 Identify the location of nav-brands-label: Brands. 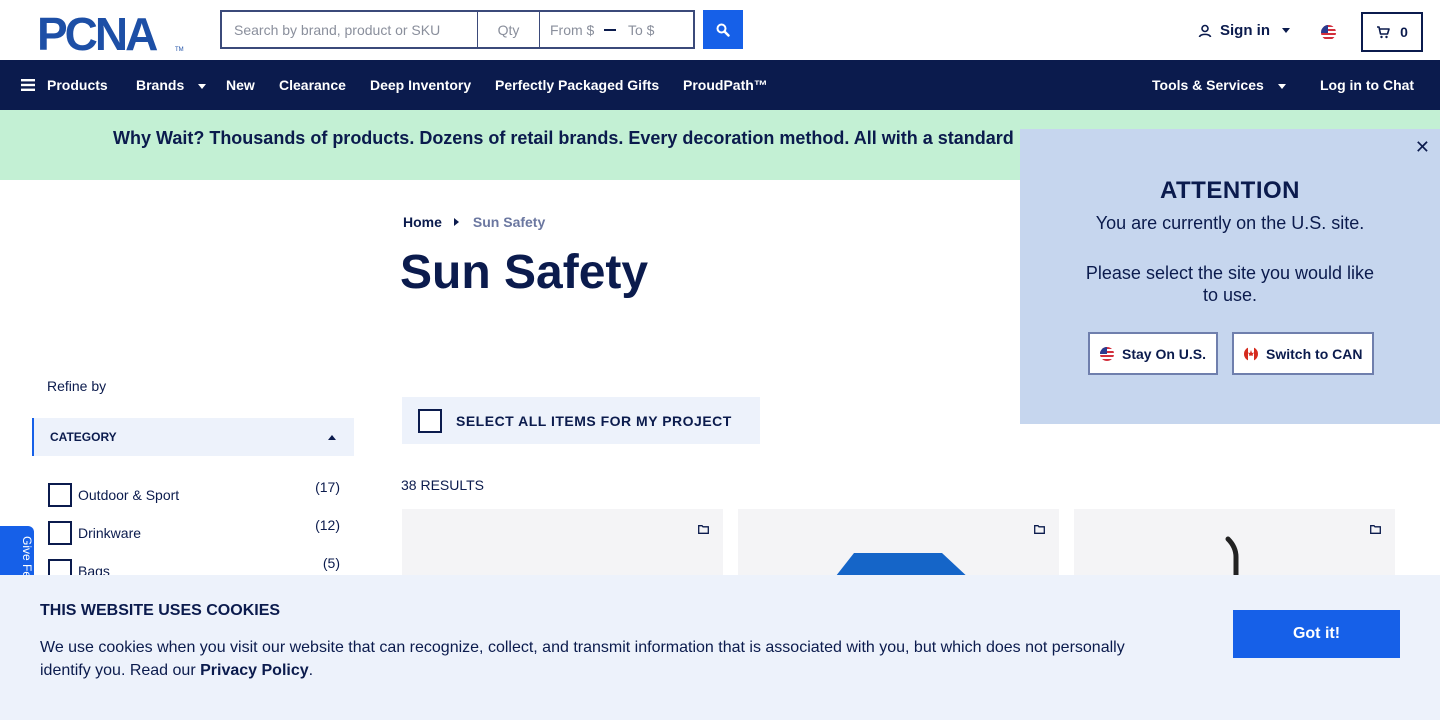
(160, 85).